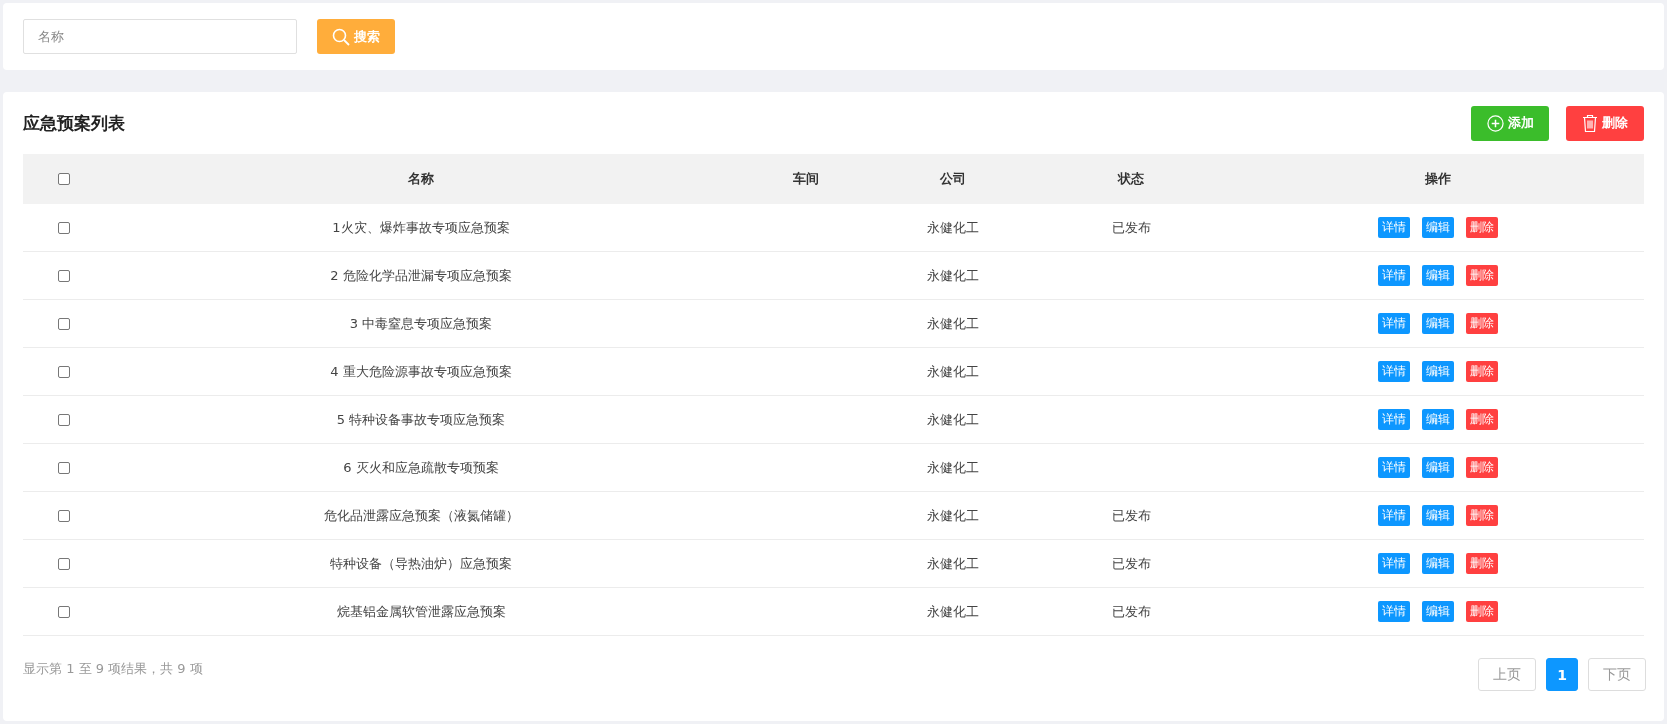  What do you see at coordinates (64, 179) in the screenshot?
I see `select-all-checkbox` at bounding box center [64, 179].